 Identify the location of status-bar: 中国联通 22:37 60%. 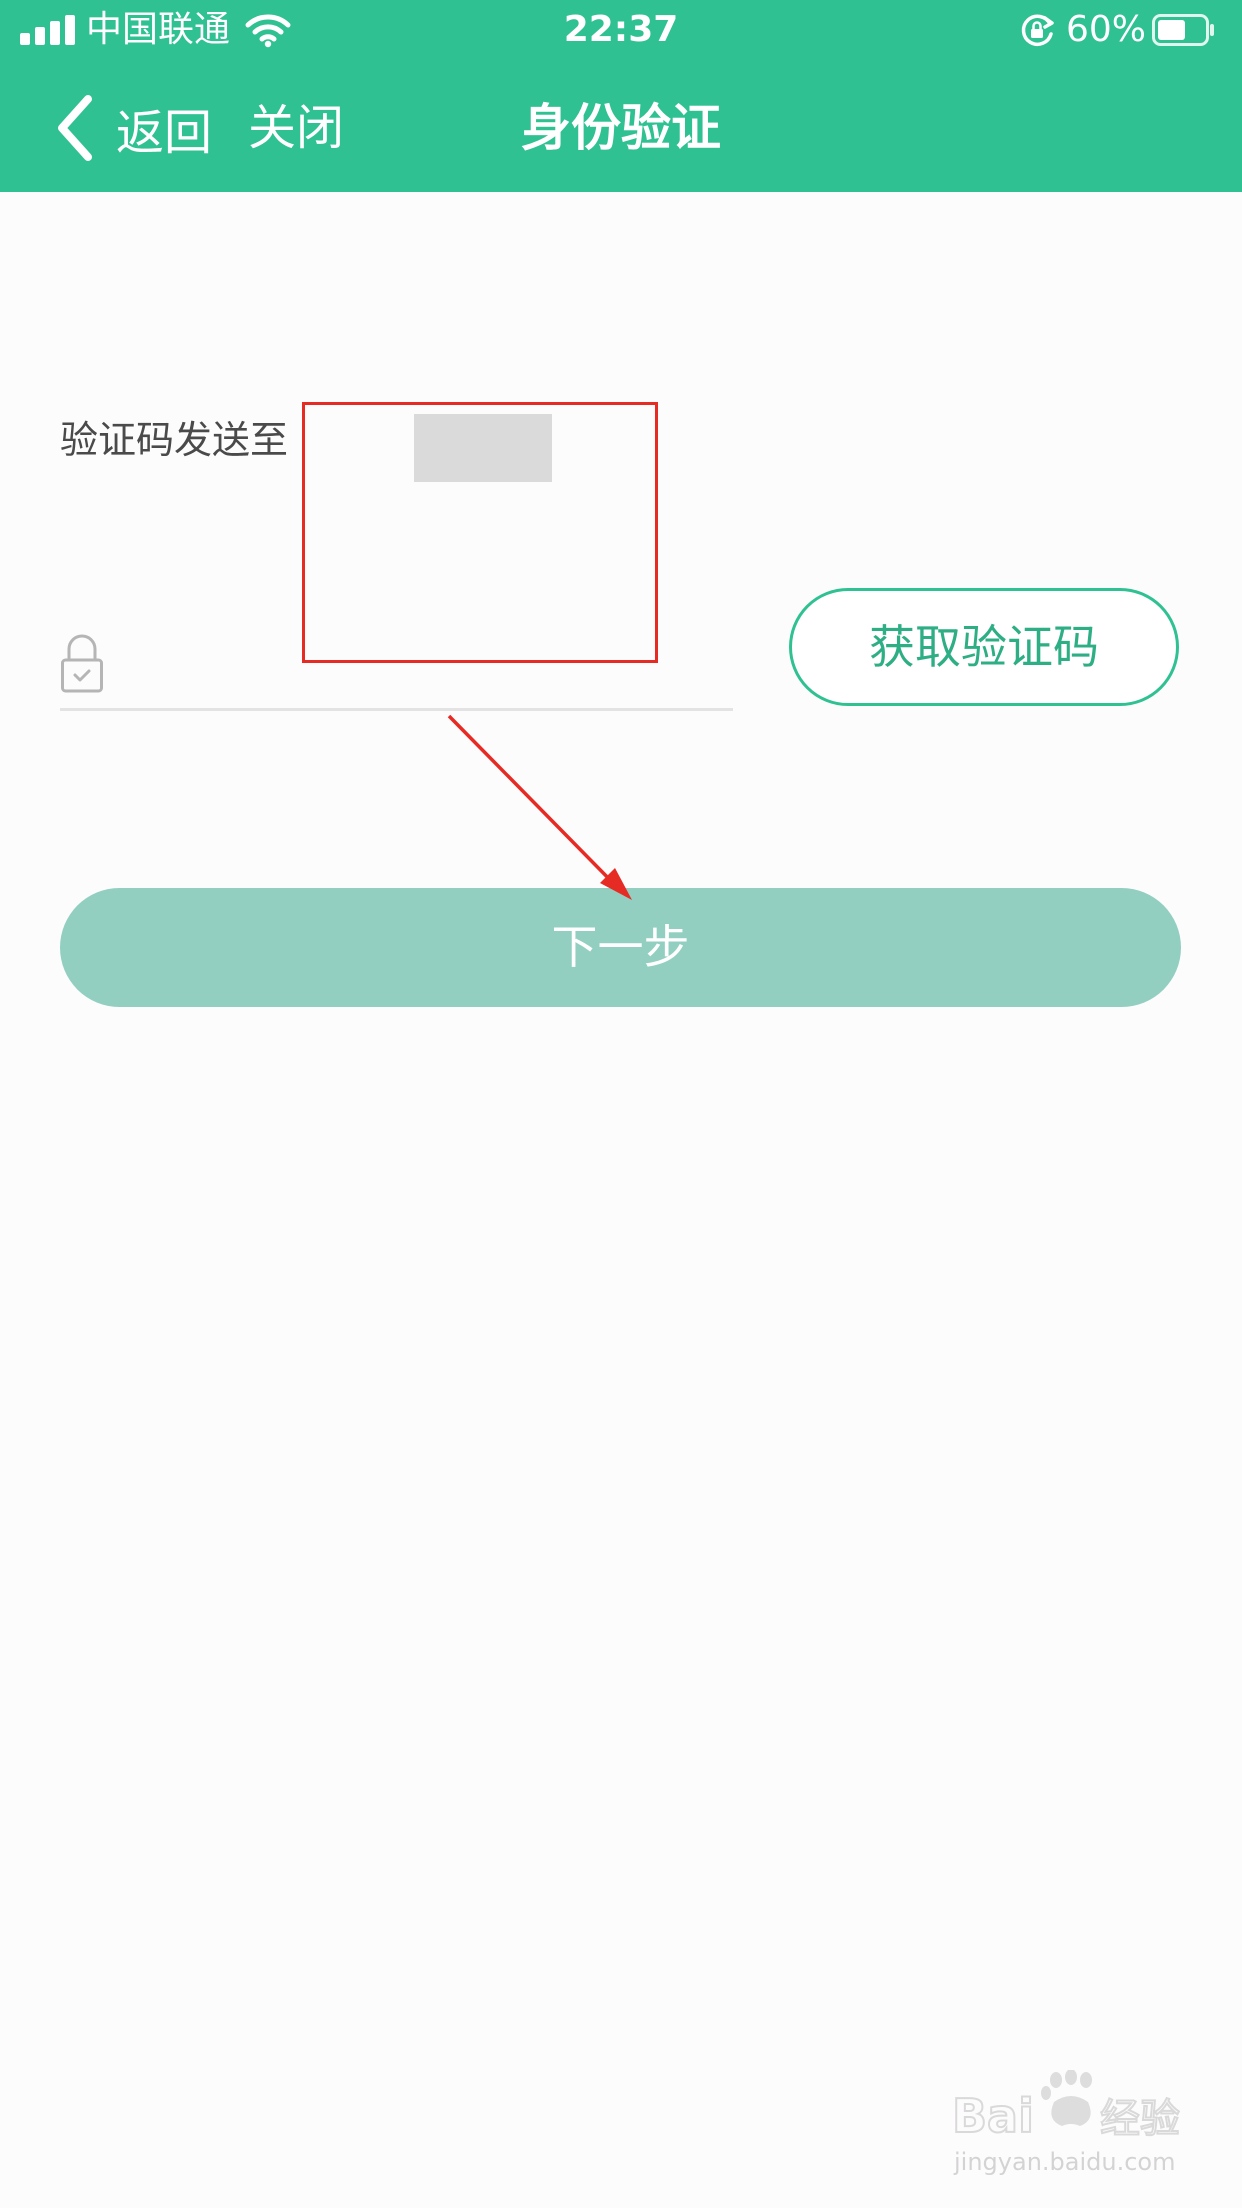
(621, 32).